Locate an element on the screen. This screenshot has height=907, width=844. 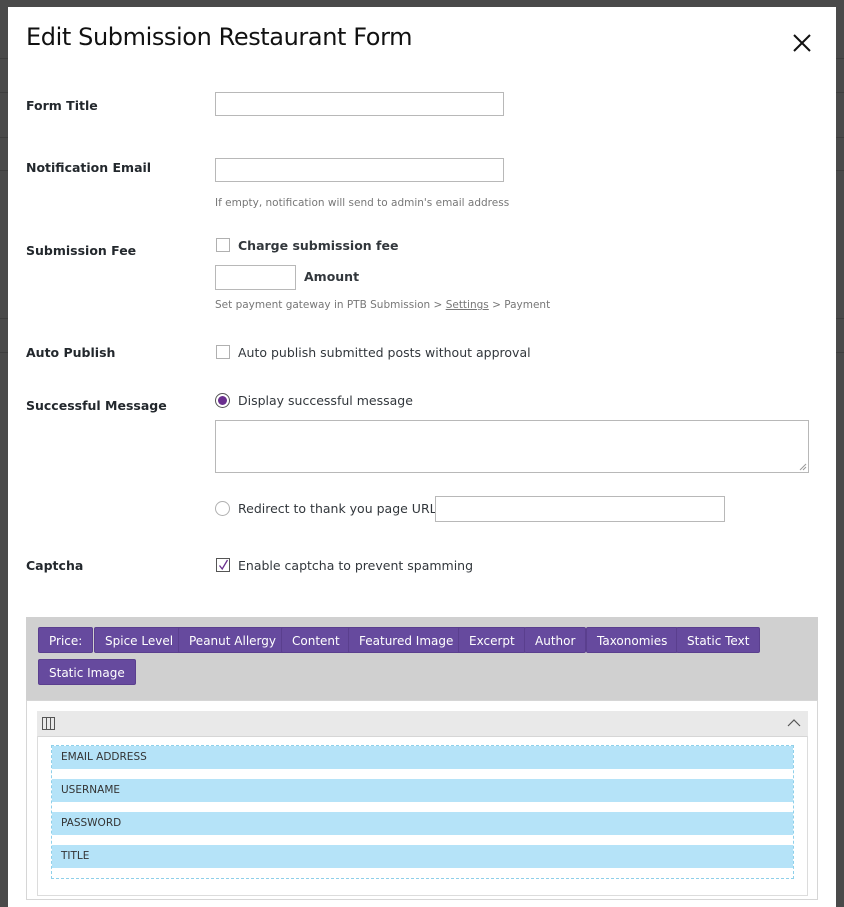
help-suffix: > Payment is located at coordinates (519, 305).